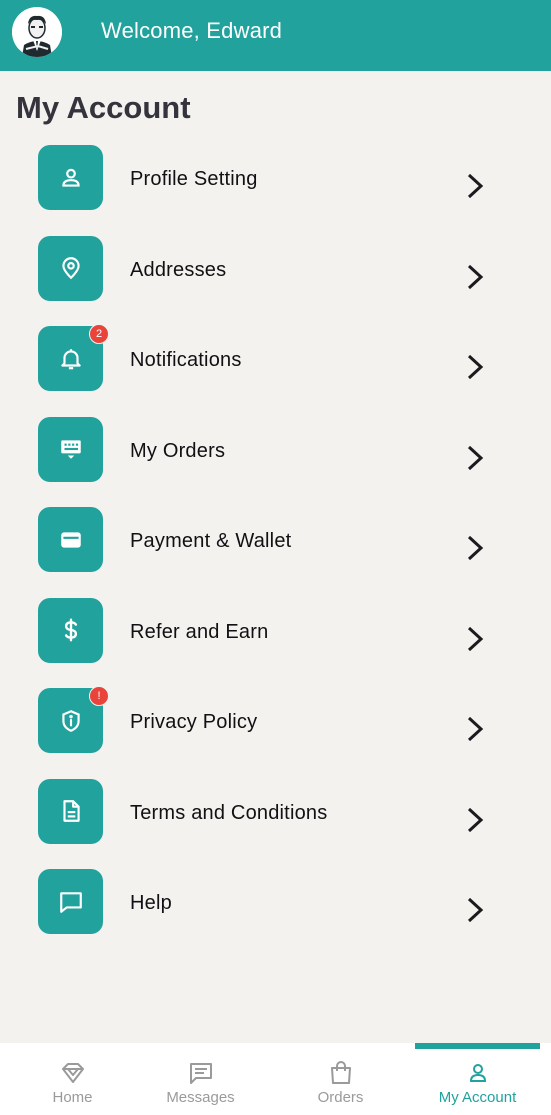 This screenshot has height=1115, width=551. What do you see at coordinates (340, 1097) in the screenshot?
I see `tab-label: Orders` at bounding box center [340, 1097].